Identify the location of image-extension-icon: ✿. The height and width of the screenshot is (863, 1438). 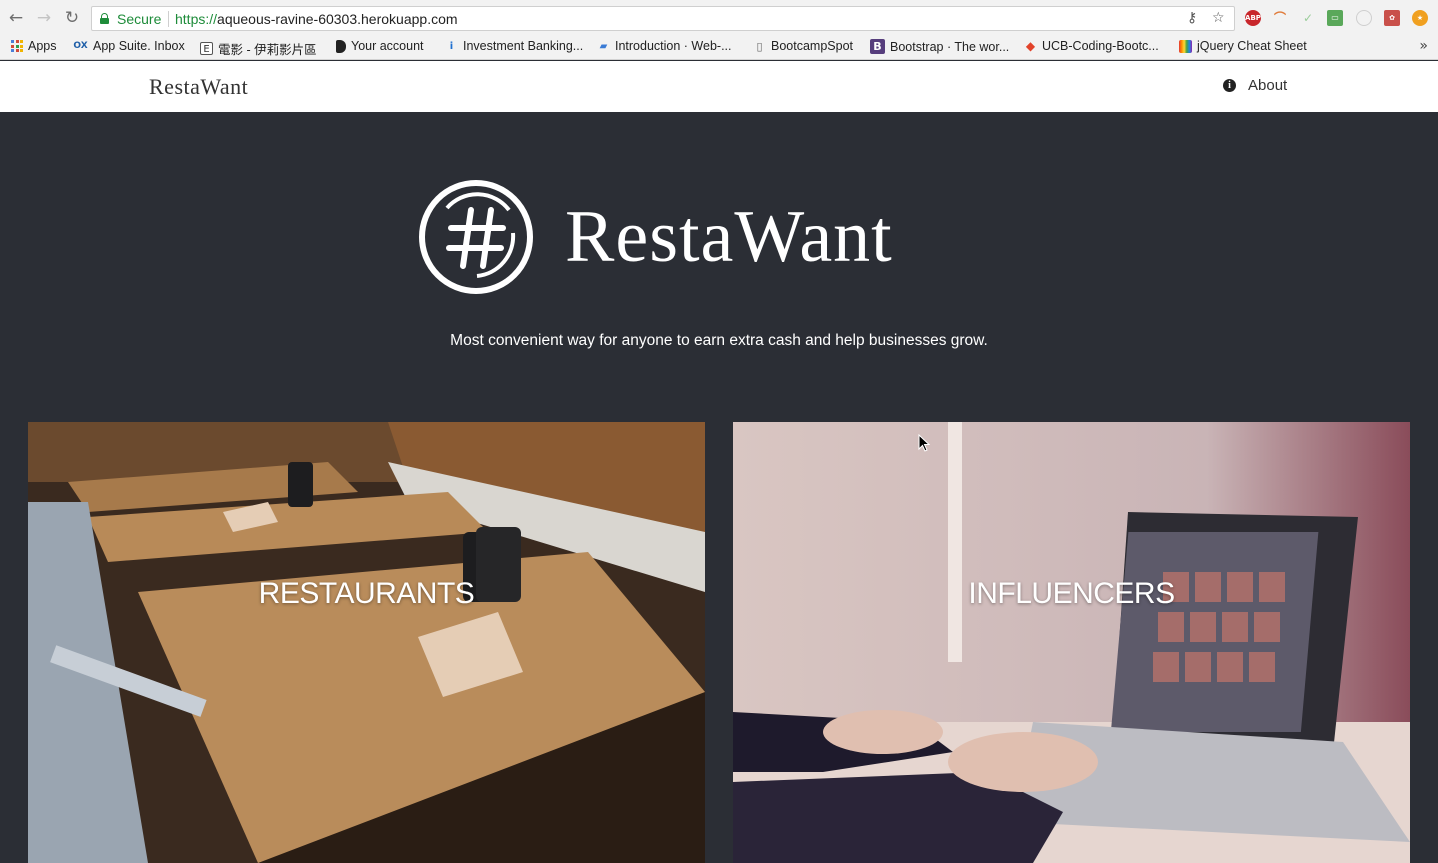
(1392, 18).